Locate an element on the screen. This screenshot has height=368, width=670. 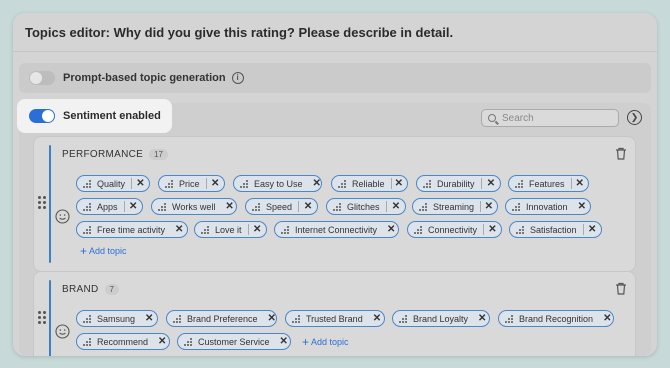
topic-chip: Recommend ✕ is located at coordinates (123, 341).